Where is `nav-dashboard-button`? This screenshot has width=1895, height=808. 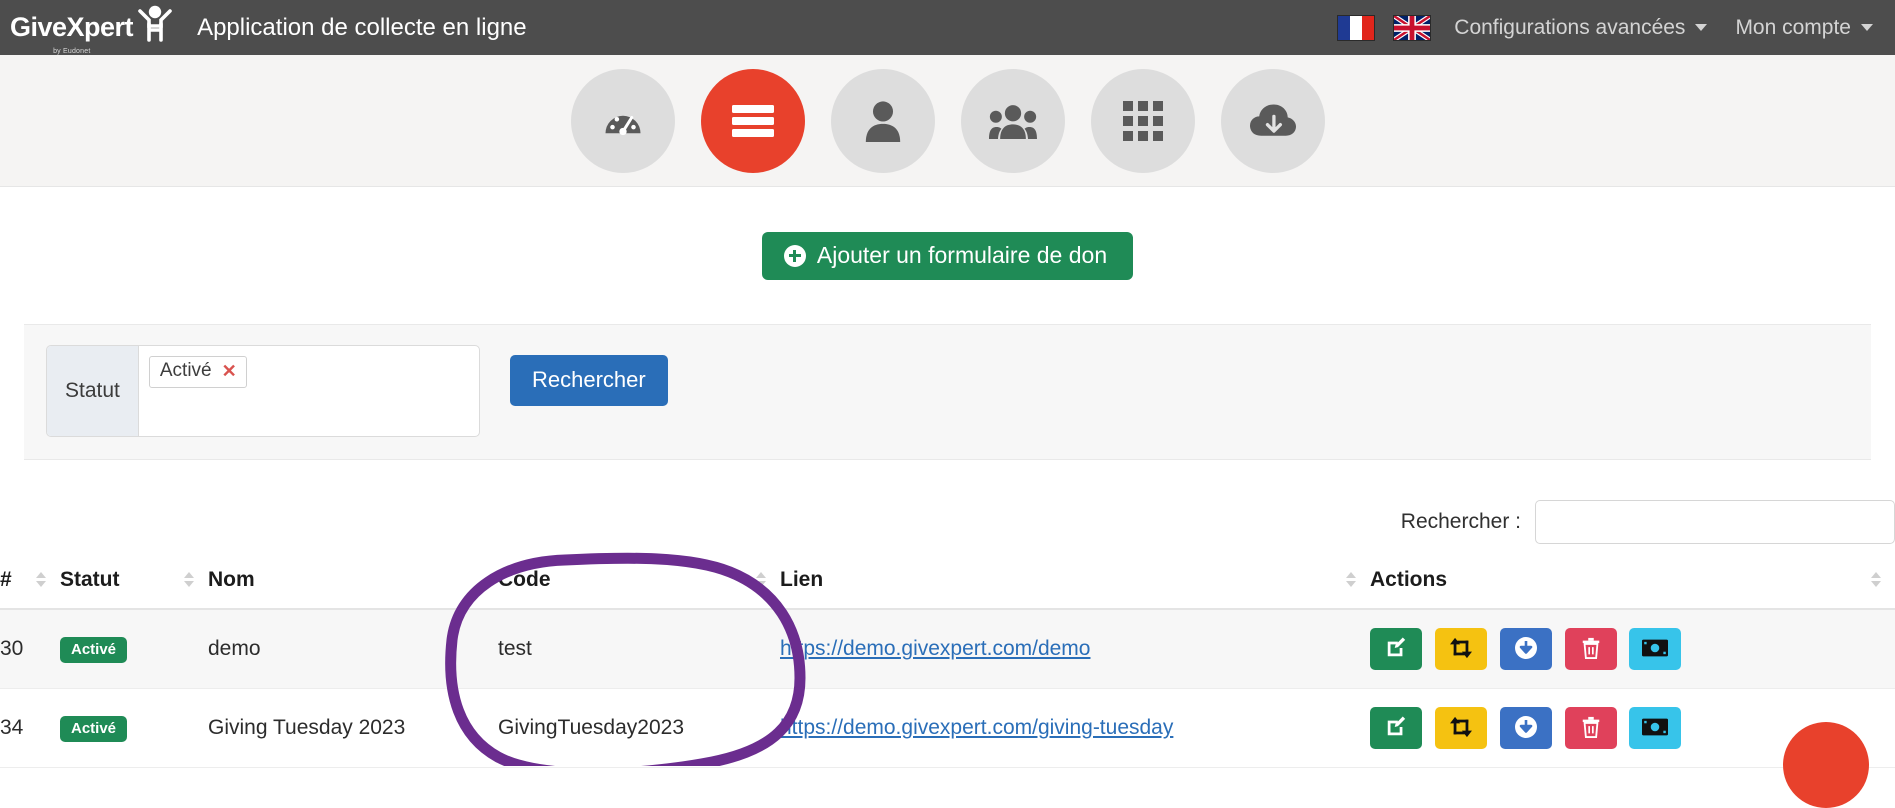 nav-dashboard-button is located at coordinates (623, 121).